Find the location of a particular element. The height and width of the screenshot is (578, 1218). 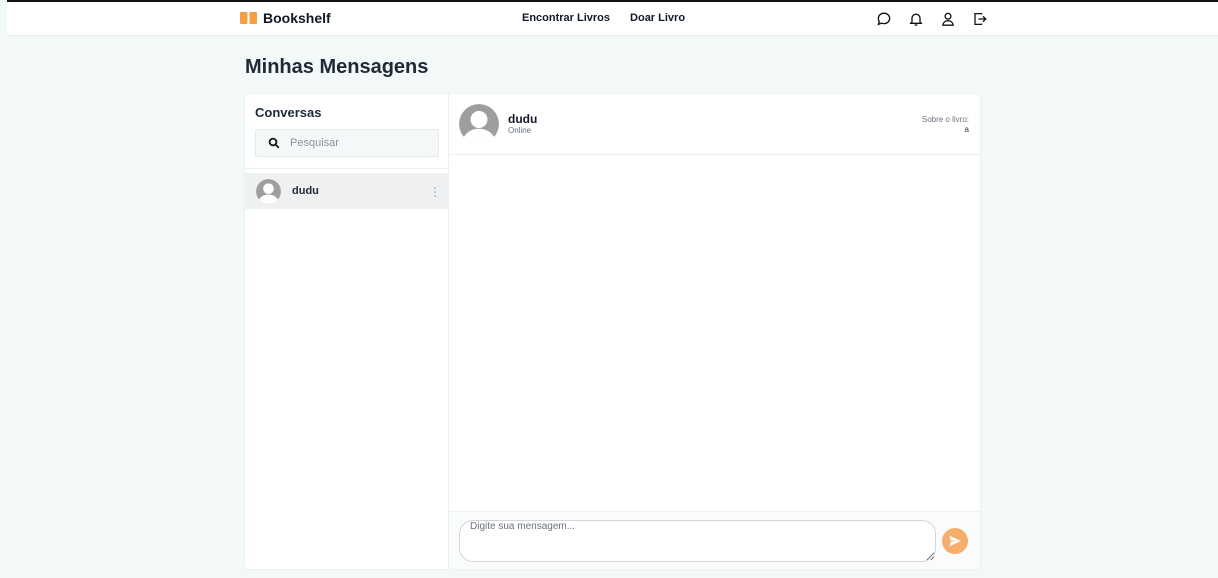

more-options-icon is located at coordinates (435, 192).